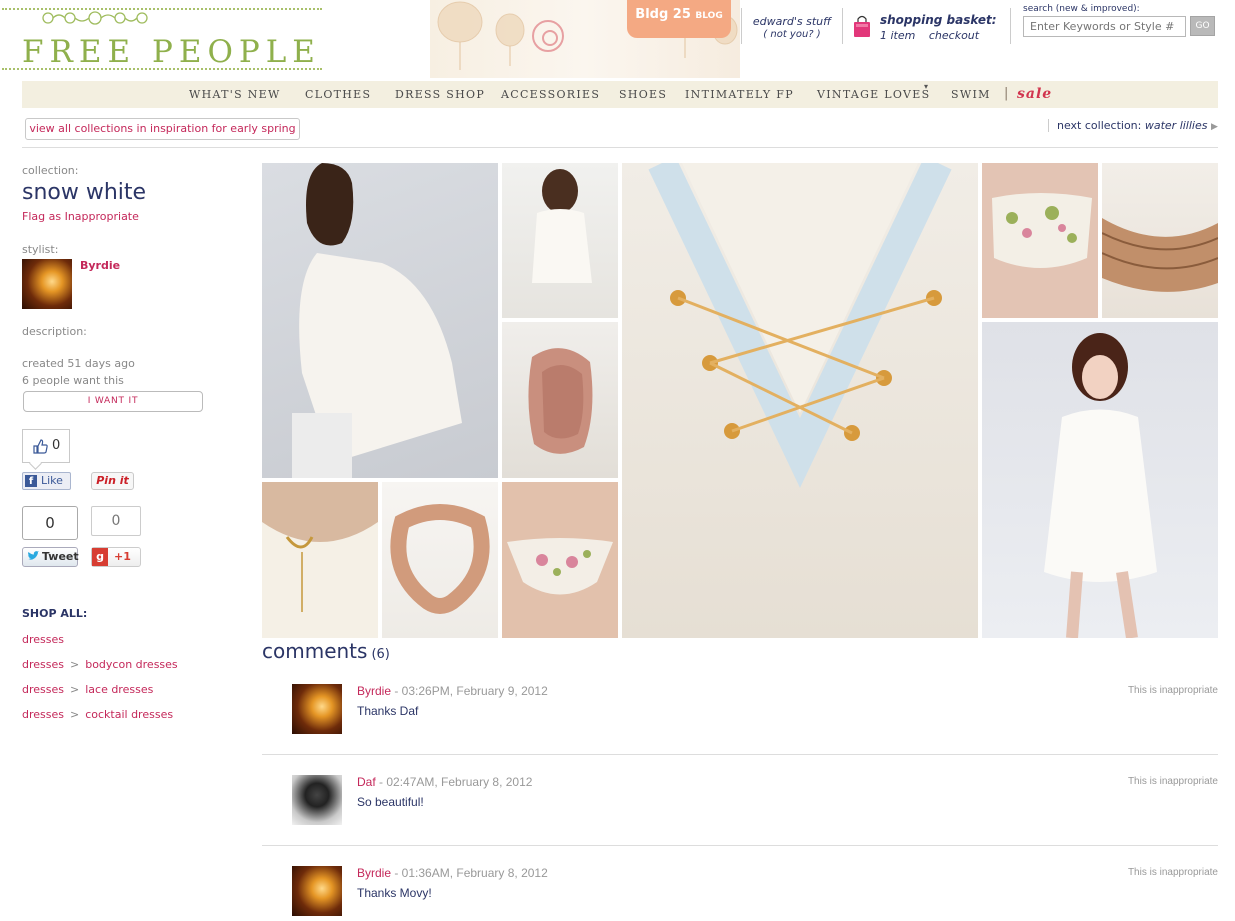  What do you see at coordinates (95, 18) in the screenshot?
I see `floral-ornament-icon` at bounding box center [95, 18].